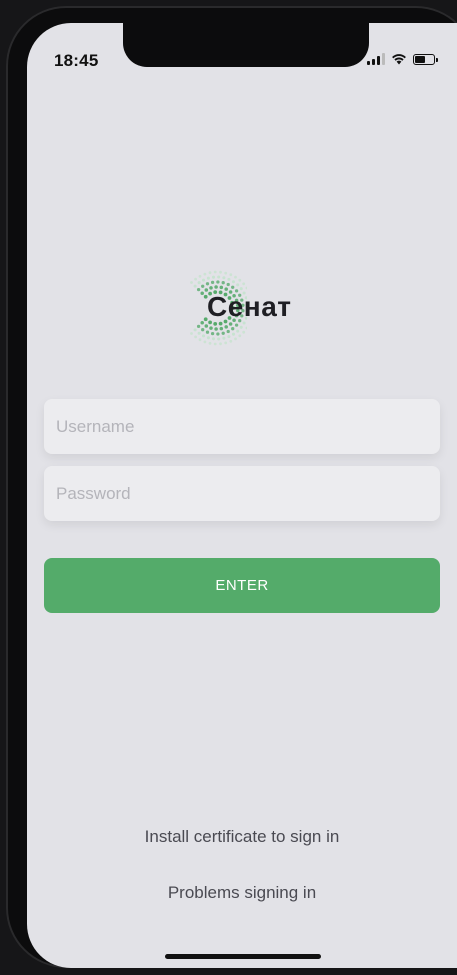 The width and height of the screenshot is (457, 975). I want to click on problems-signing-in-link: Problems signing in, so click(242, 893).